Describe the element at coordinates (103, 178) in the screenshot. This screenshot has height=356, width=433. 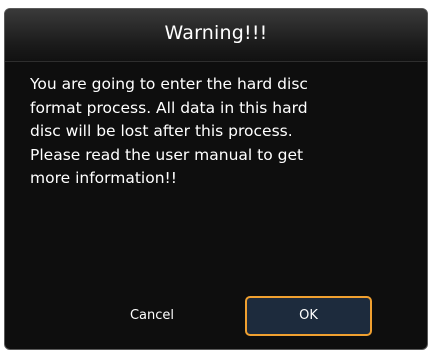
I see `message-line: more information!!` at that location.